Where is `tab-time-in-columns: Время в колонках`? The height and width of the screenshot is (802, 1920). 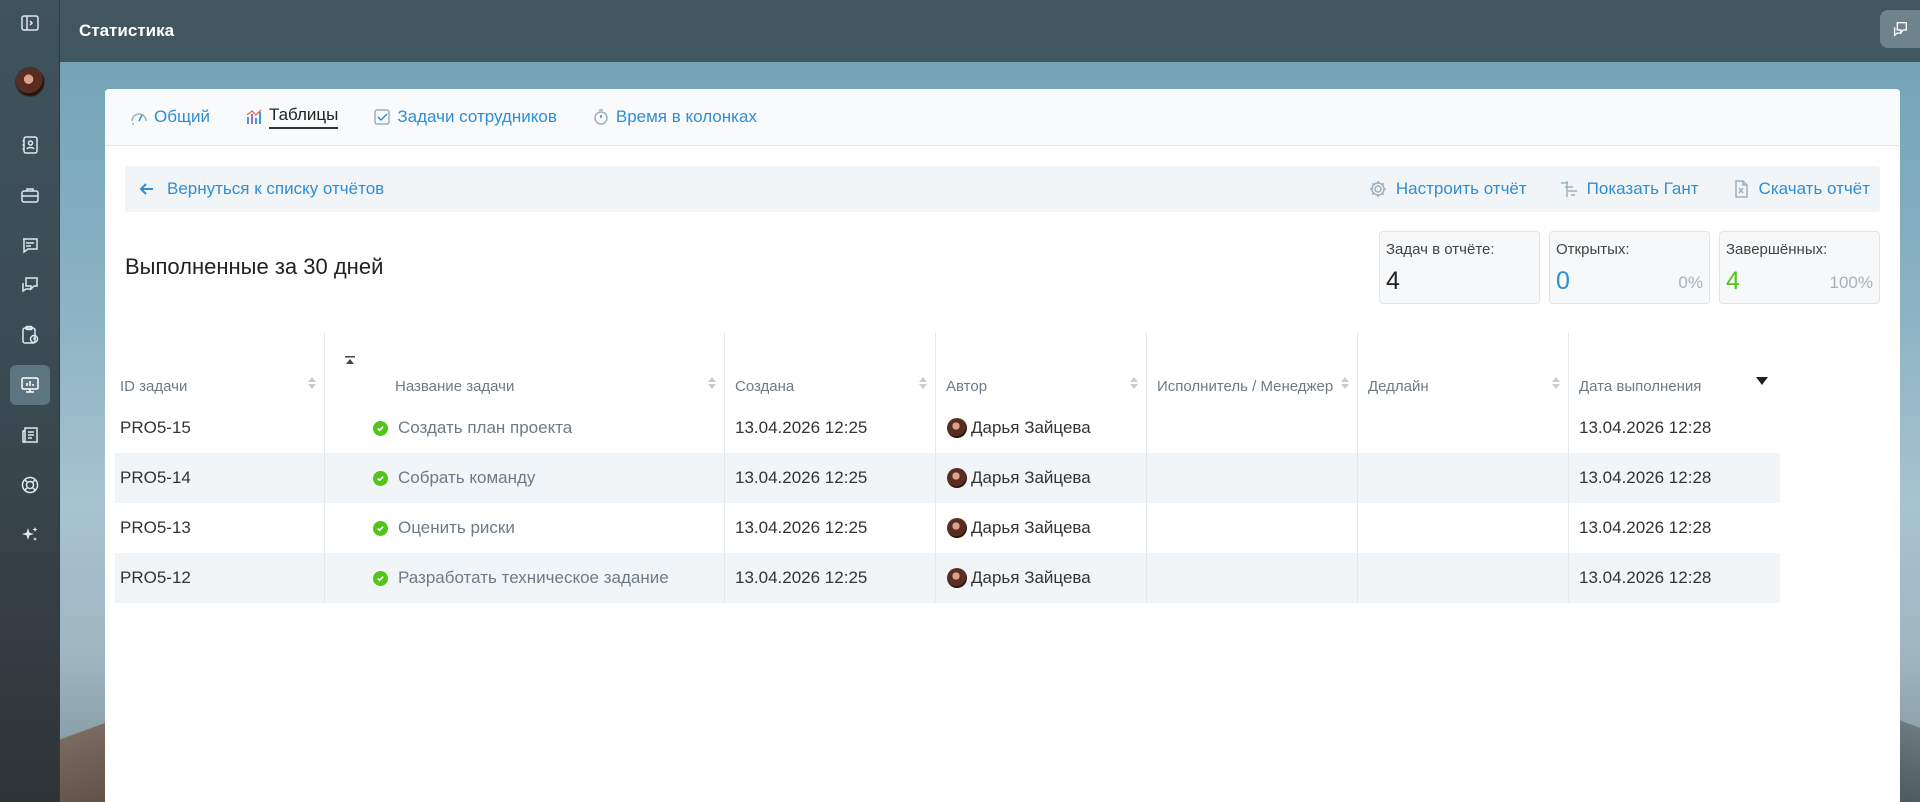 tab-time-in-columns: Время в колонках is located at coordinates (674, 117).